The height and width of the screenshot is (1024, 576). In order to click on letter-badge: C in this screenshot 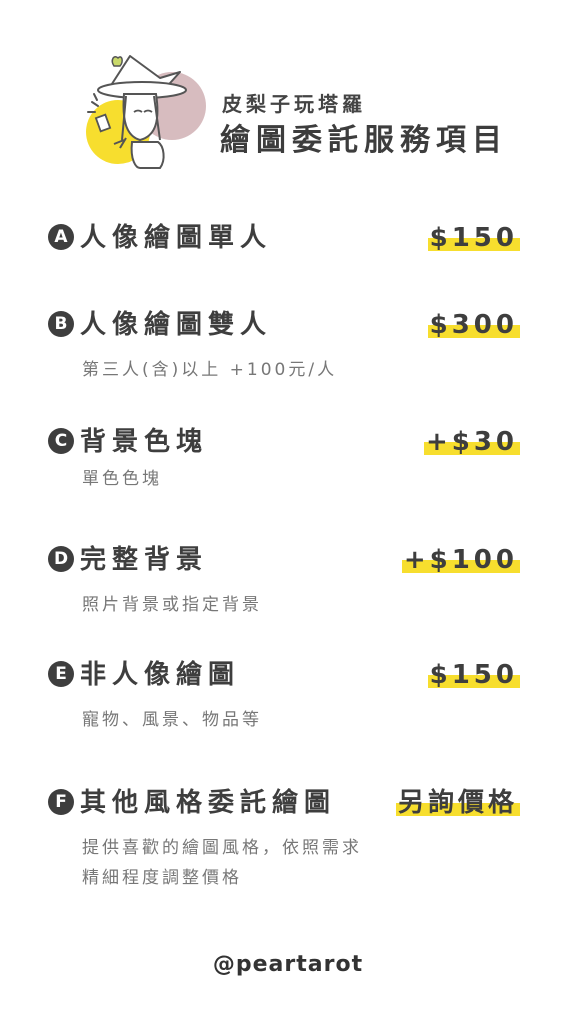, I will do `click(61, 441)`.